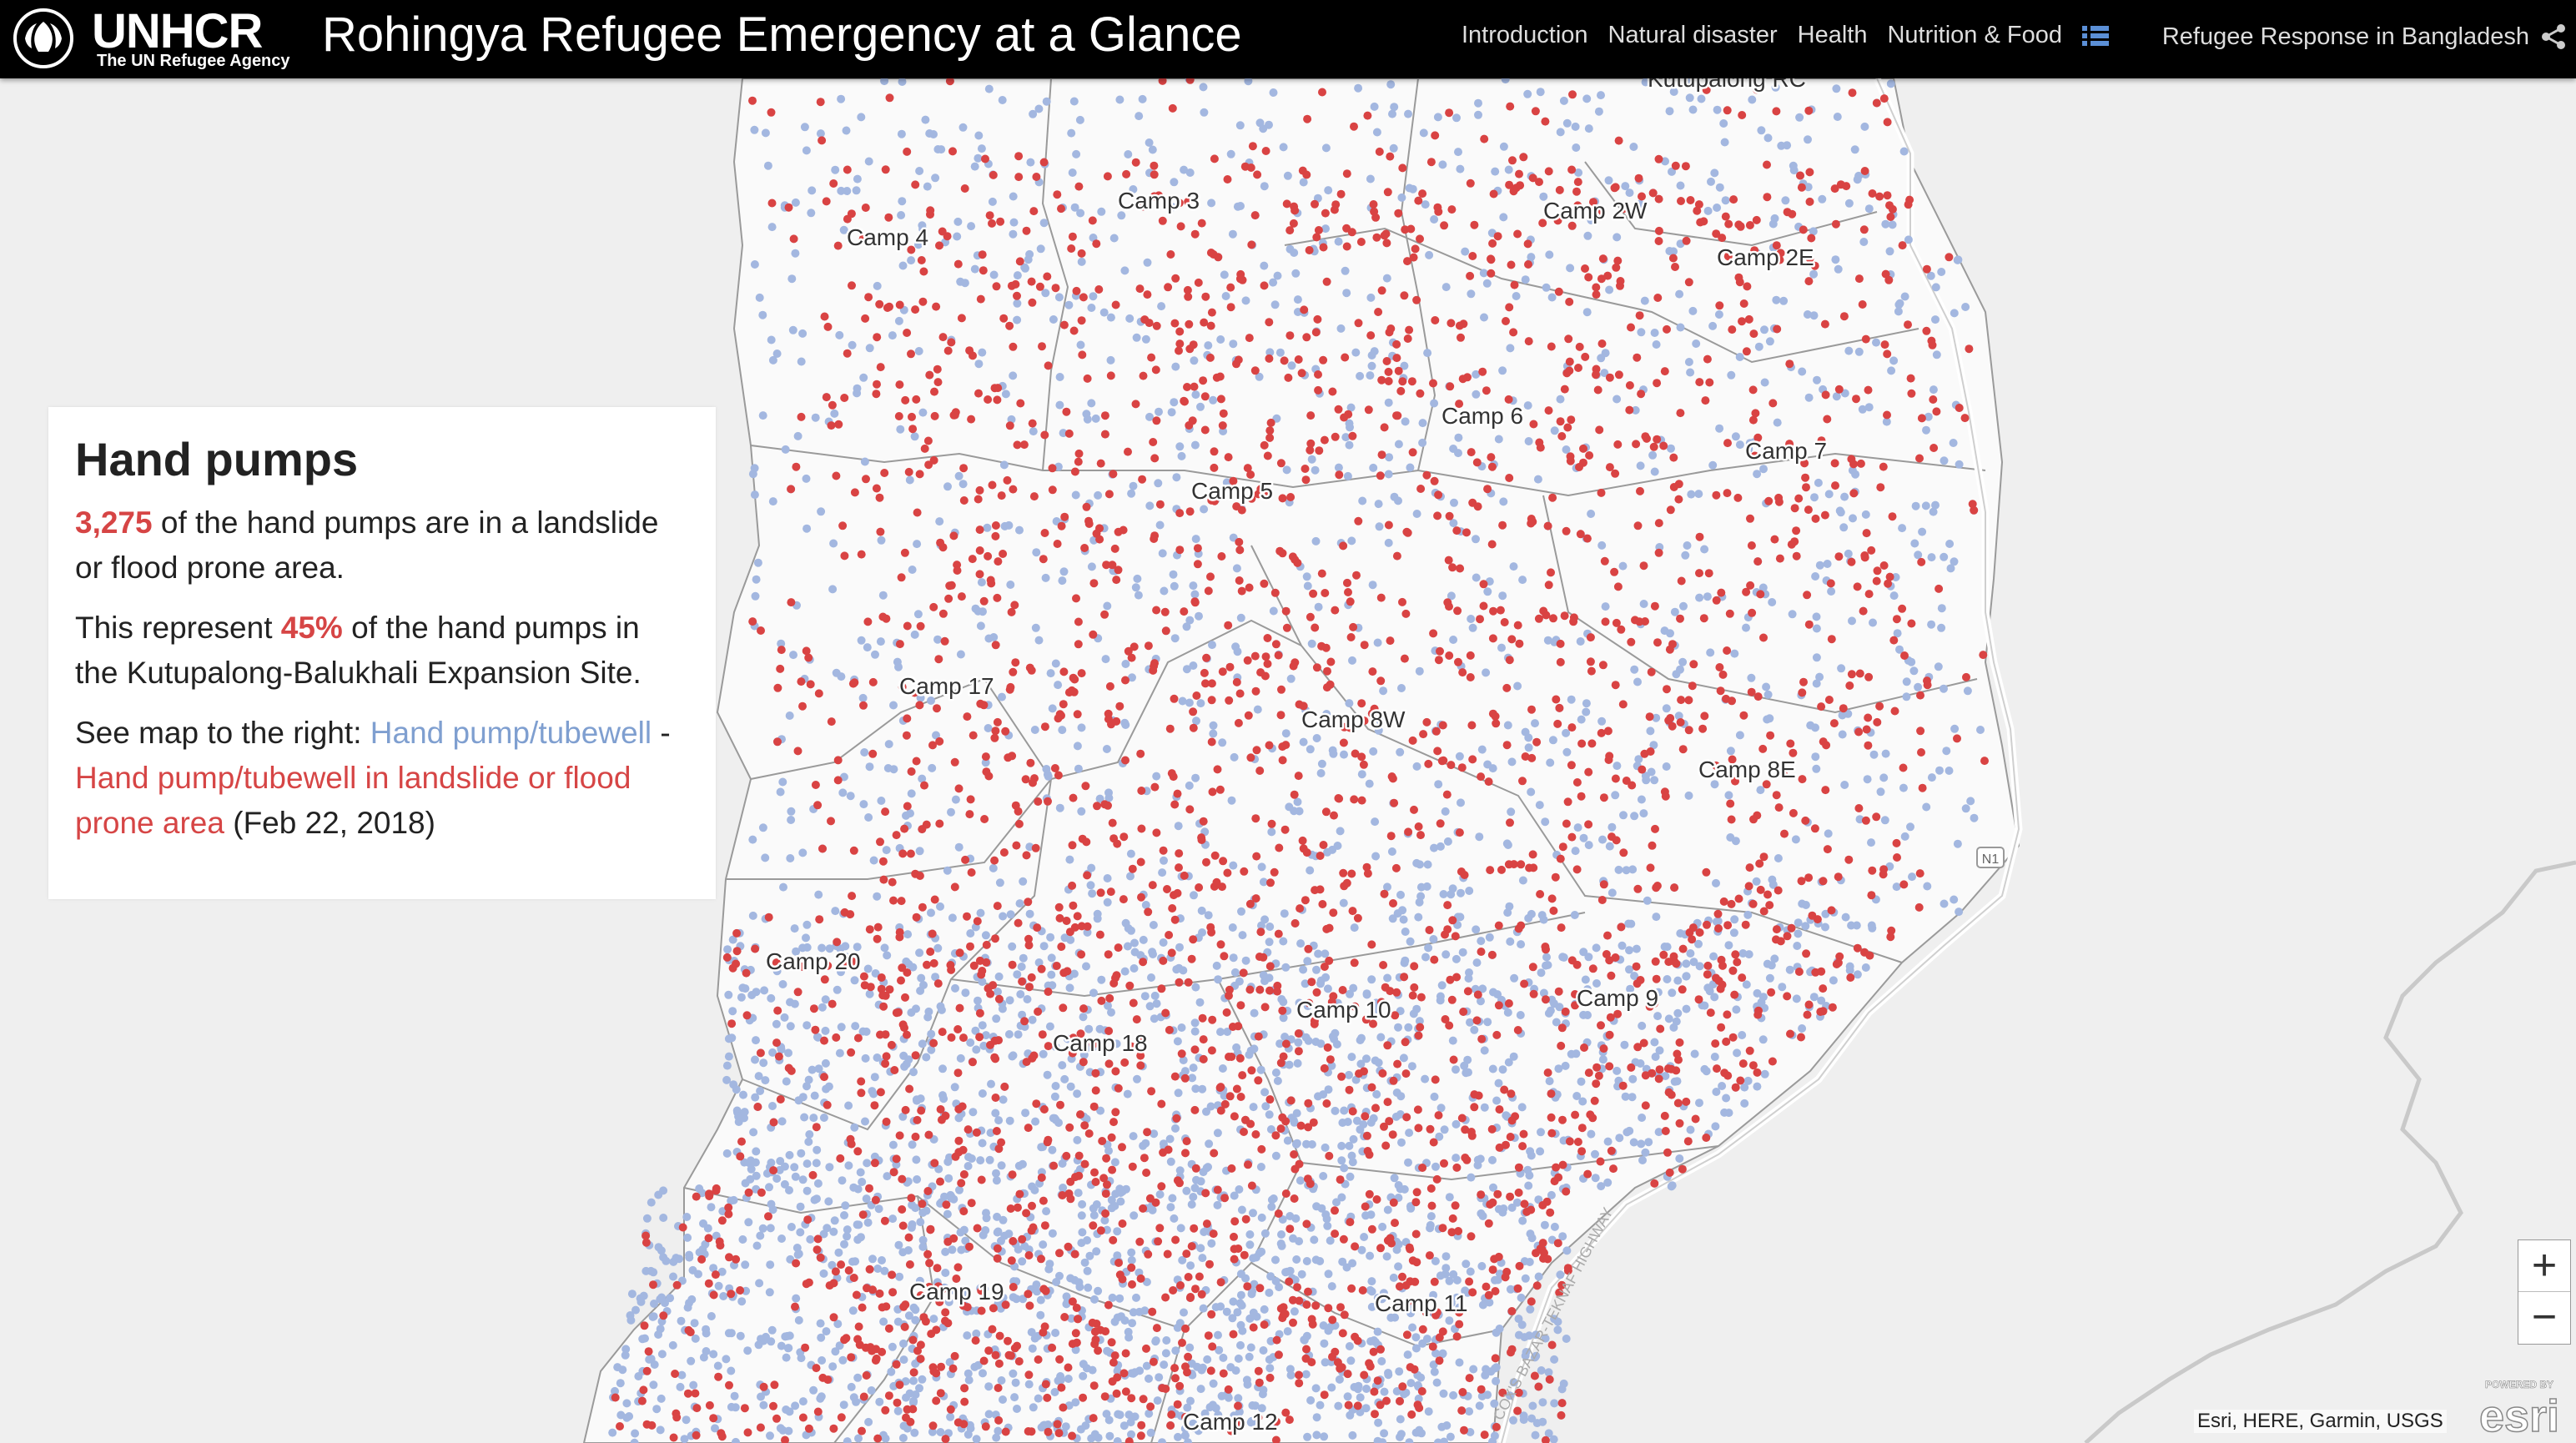  Describe the element at coordinates (1727, 85) in the screenshot. I see `camp-label: Kutupalong RC` at that location.